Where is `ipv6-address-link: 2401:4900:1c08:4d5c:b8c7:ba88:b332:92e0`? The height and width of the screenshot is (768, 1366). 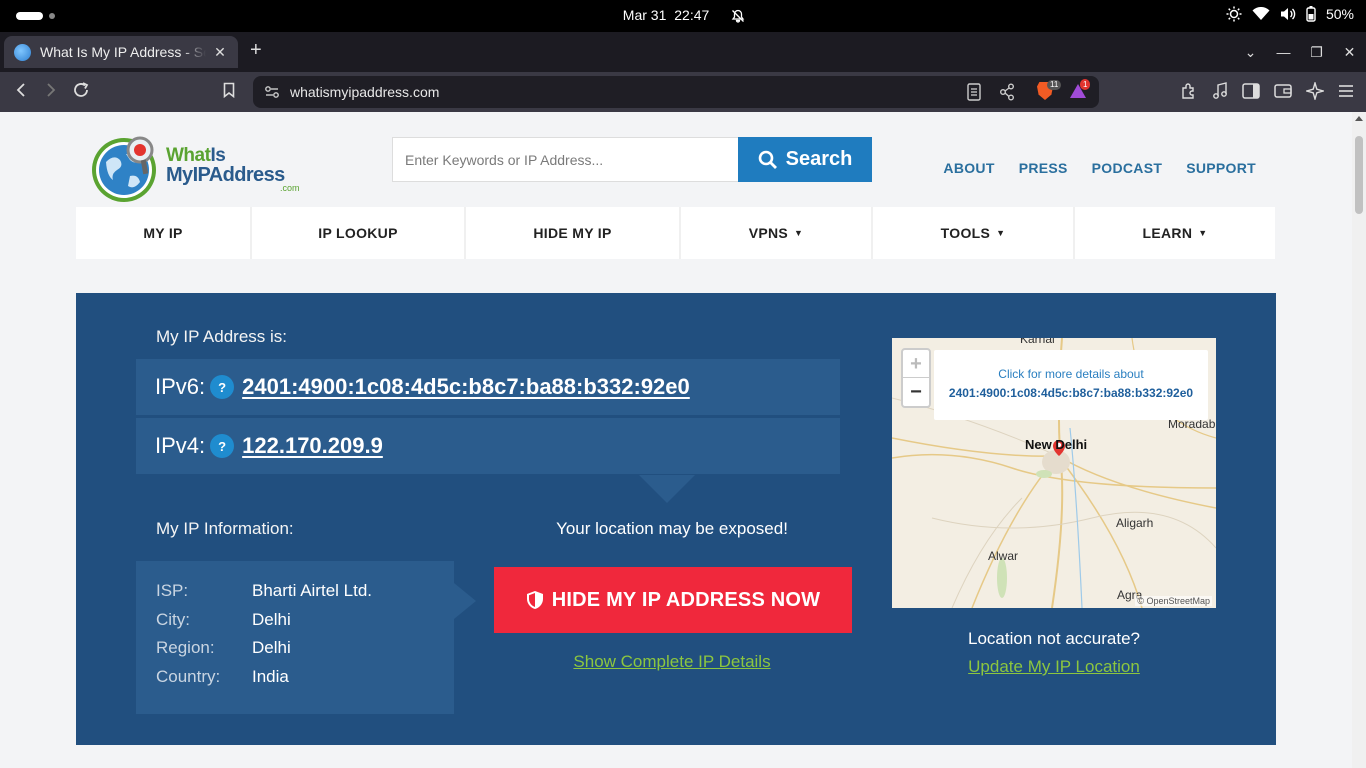 ipv6-address-link: 2401:4900:1c08:4d5c:b8c7:ba88:b332:92e0 is located at coordinates (466, 387).